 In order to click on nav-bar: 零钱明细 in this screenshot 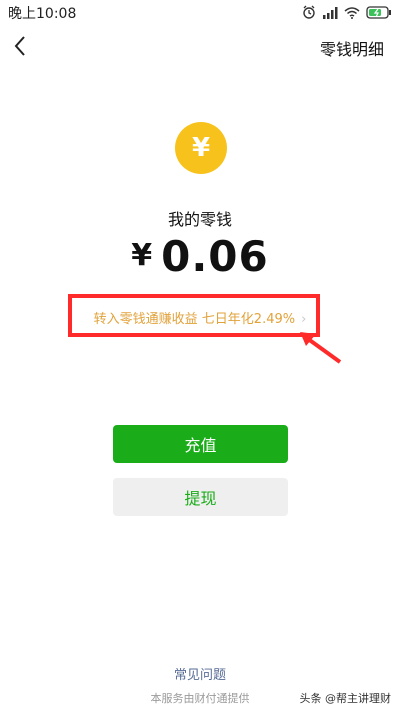, I will do `click(200, 48)`.